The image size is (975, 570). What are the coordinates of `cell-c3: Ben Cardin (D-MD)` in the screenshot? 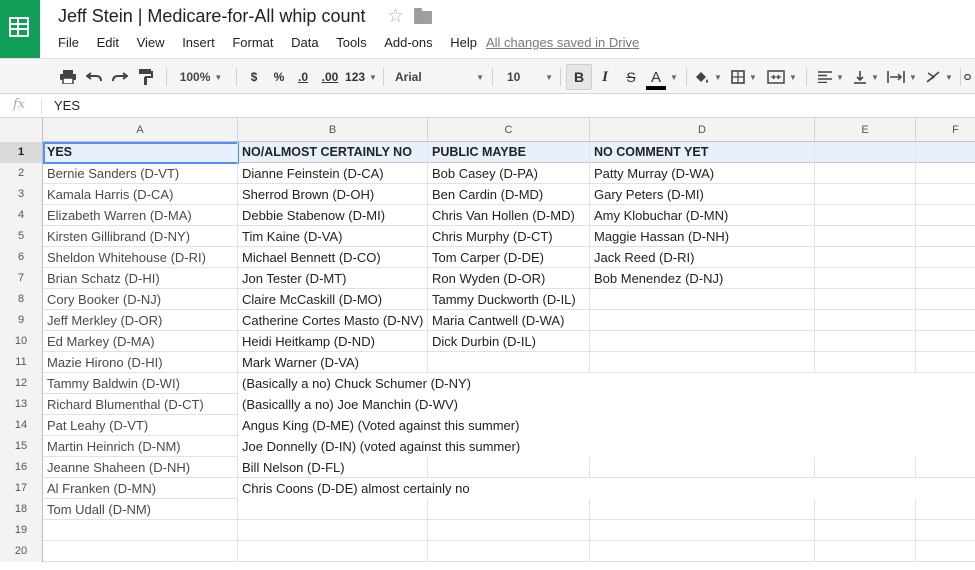 It's located at (509, 194).